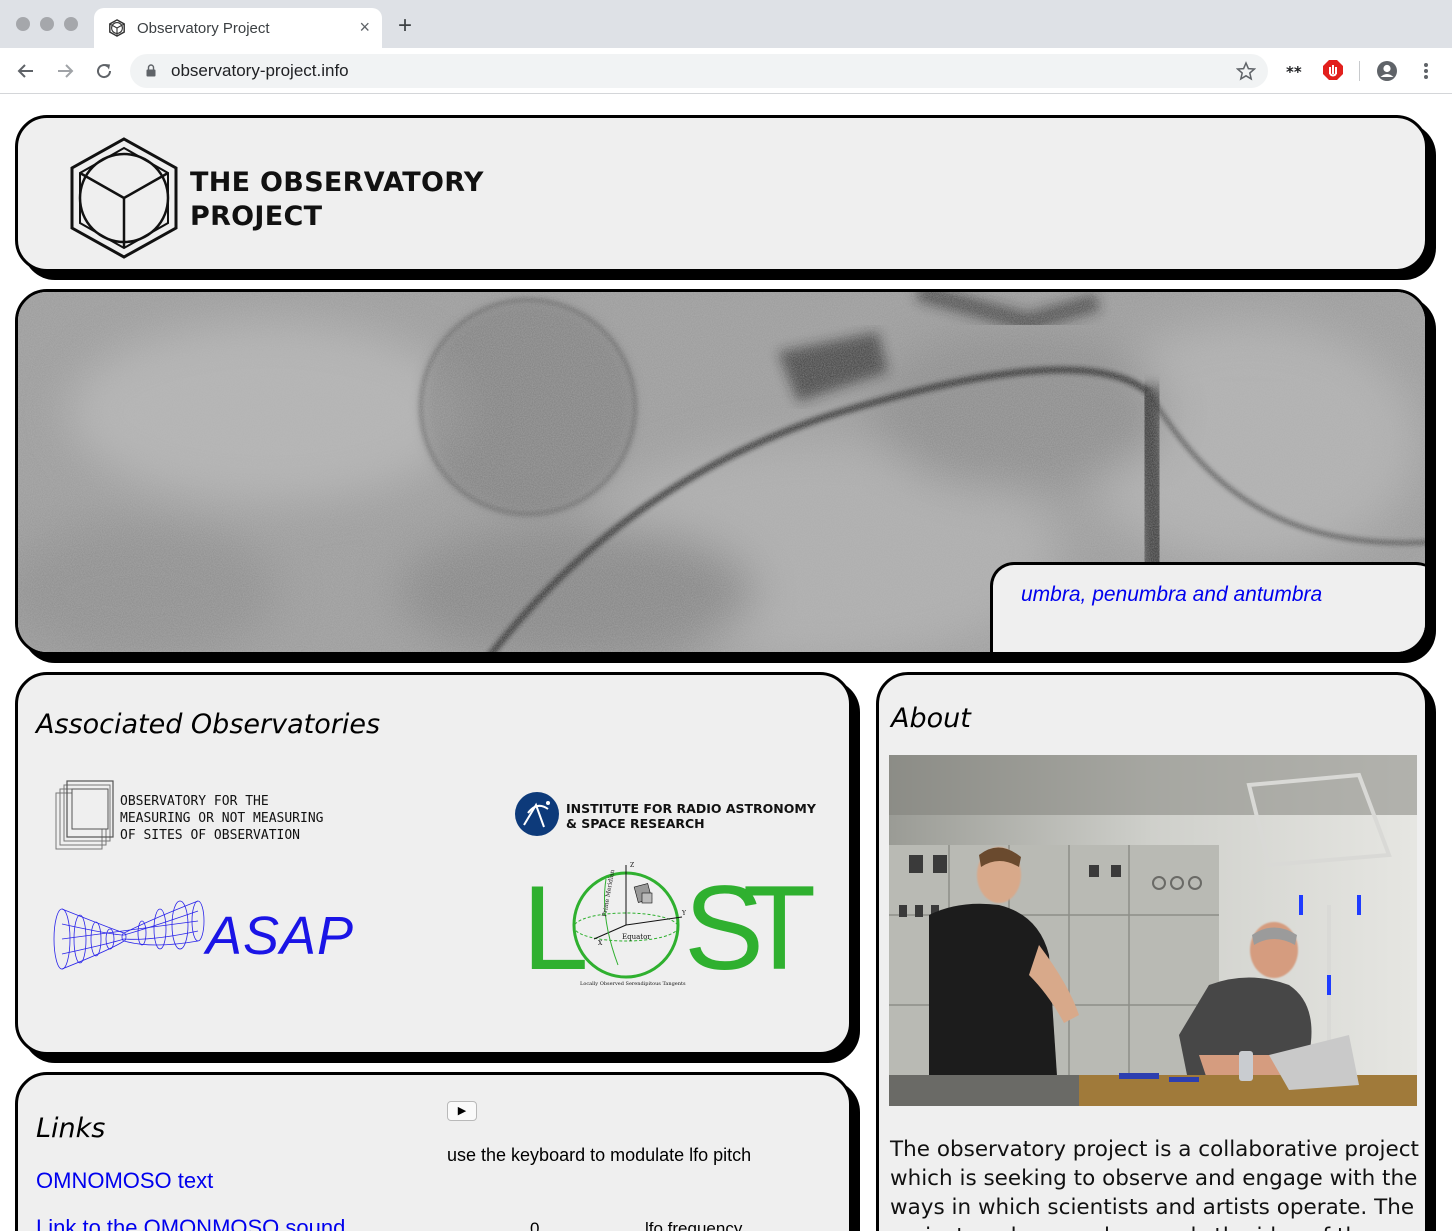  What do you see at coordinates (691, 808) in the screenshot?
I see `ira-line1: INSTITUTE FOR RADIO ASTRONOMY` at bounding box center [691, 808].